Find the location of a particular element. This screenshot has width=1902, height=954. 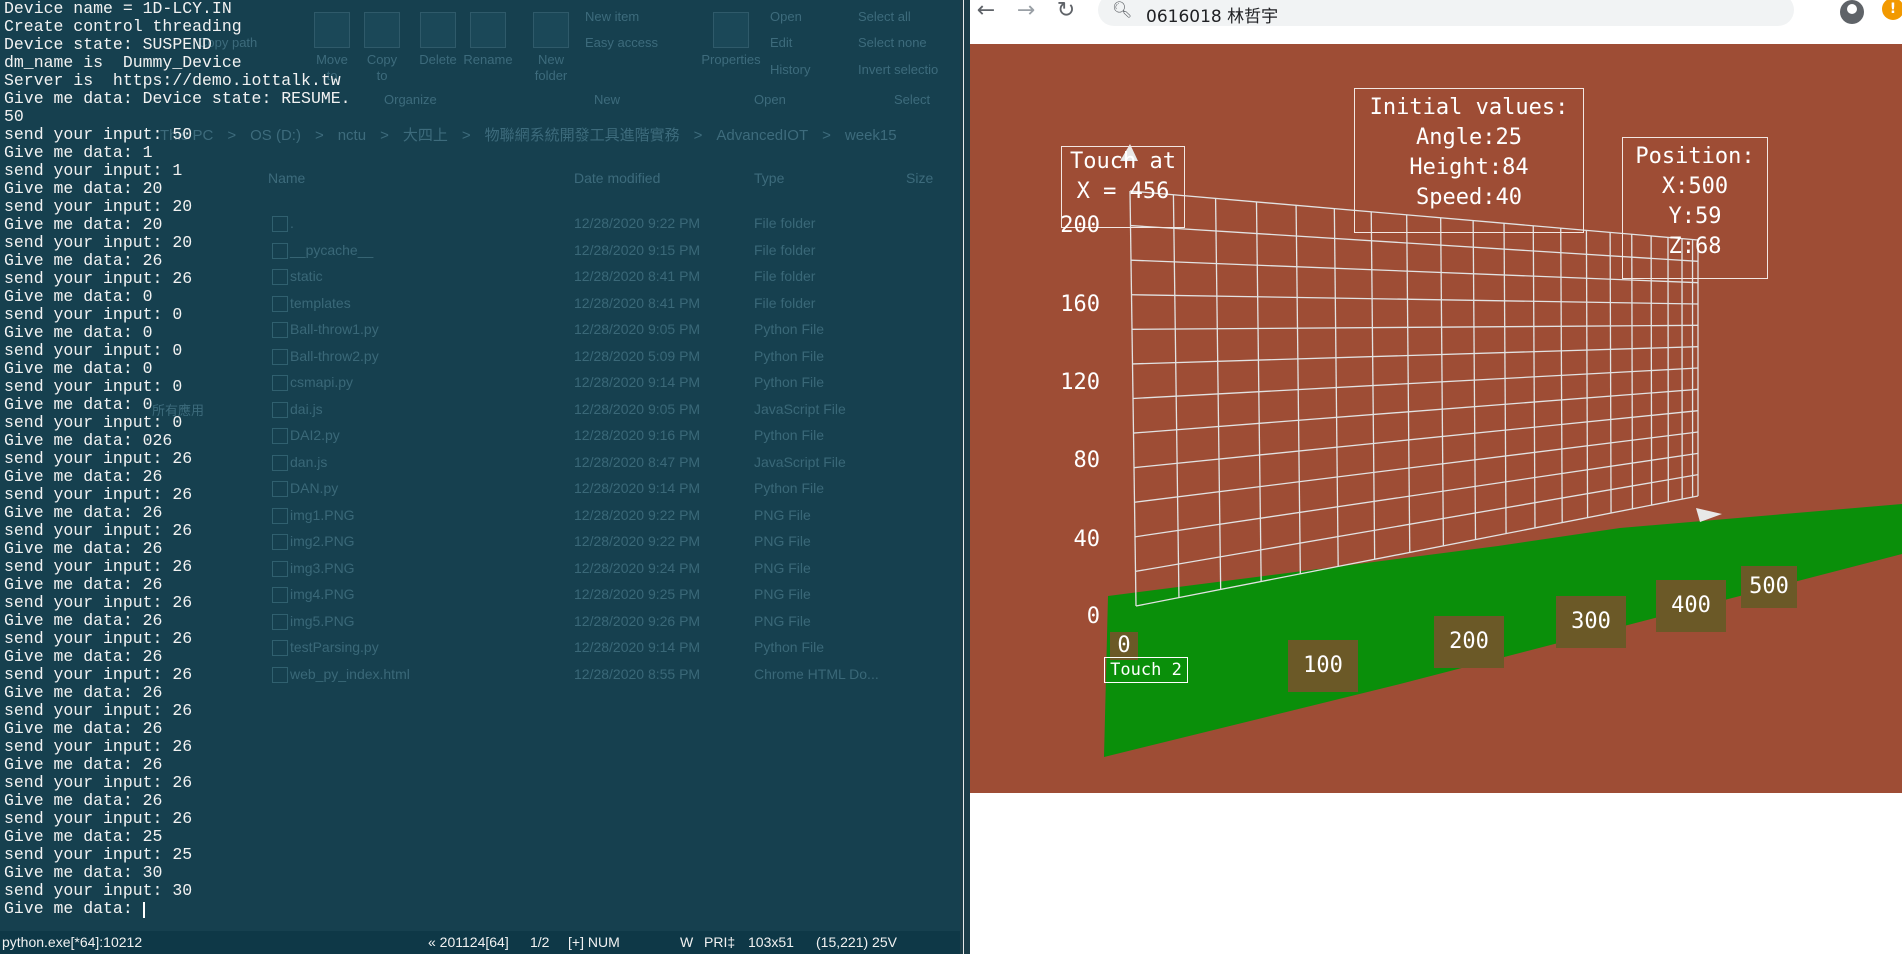

touch2-label: Touch 2 is located at coordinates (1146, 670).